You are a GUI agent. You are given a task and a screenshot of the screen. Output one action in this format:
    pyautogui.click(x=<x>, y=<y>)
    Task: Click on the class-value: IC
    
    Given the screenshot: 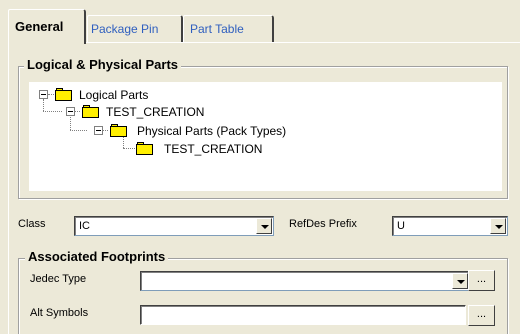 What is the action you would take?
    pyautogui.click(x=84, y=226)
    